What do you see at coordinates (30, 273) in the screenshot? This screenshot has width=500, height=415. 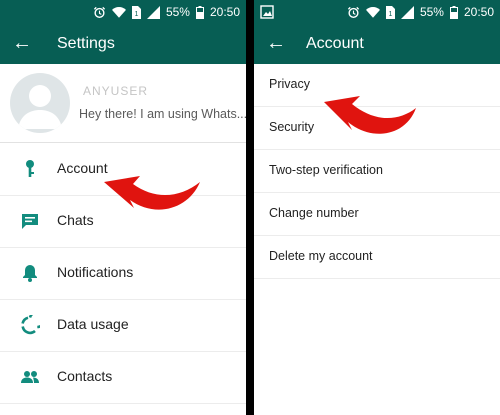 I see `bell-icon` at bounding box center [30, 273].